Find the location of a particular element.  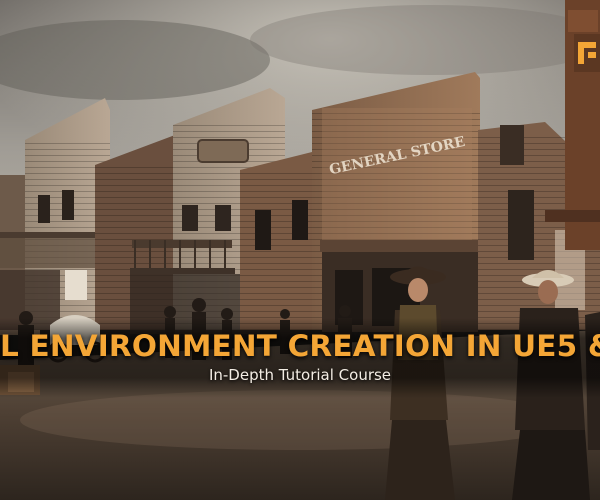

course-headline: L ENVIRONMENT CREATION IN UE5 & BLEN is located at coordinates (300, 346).